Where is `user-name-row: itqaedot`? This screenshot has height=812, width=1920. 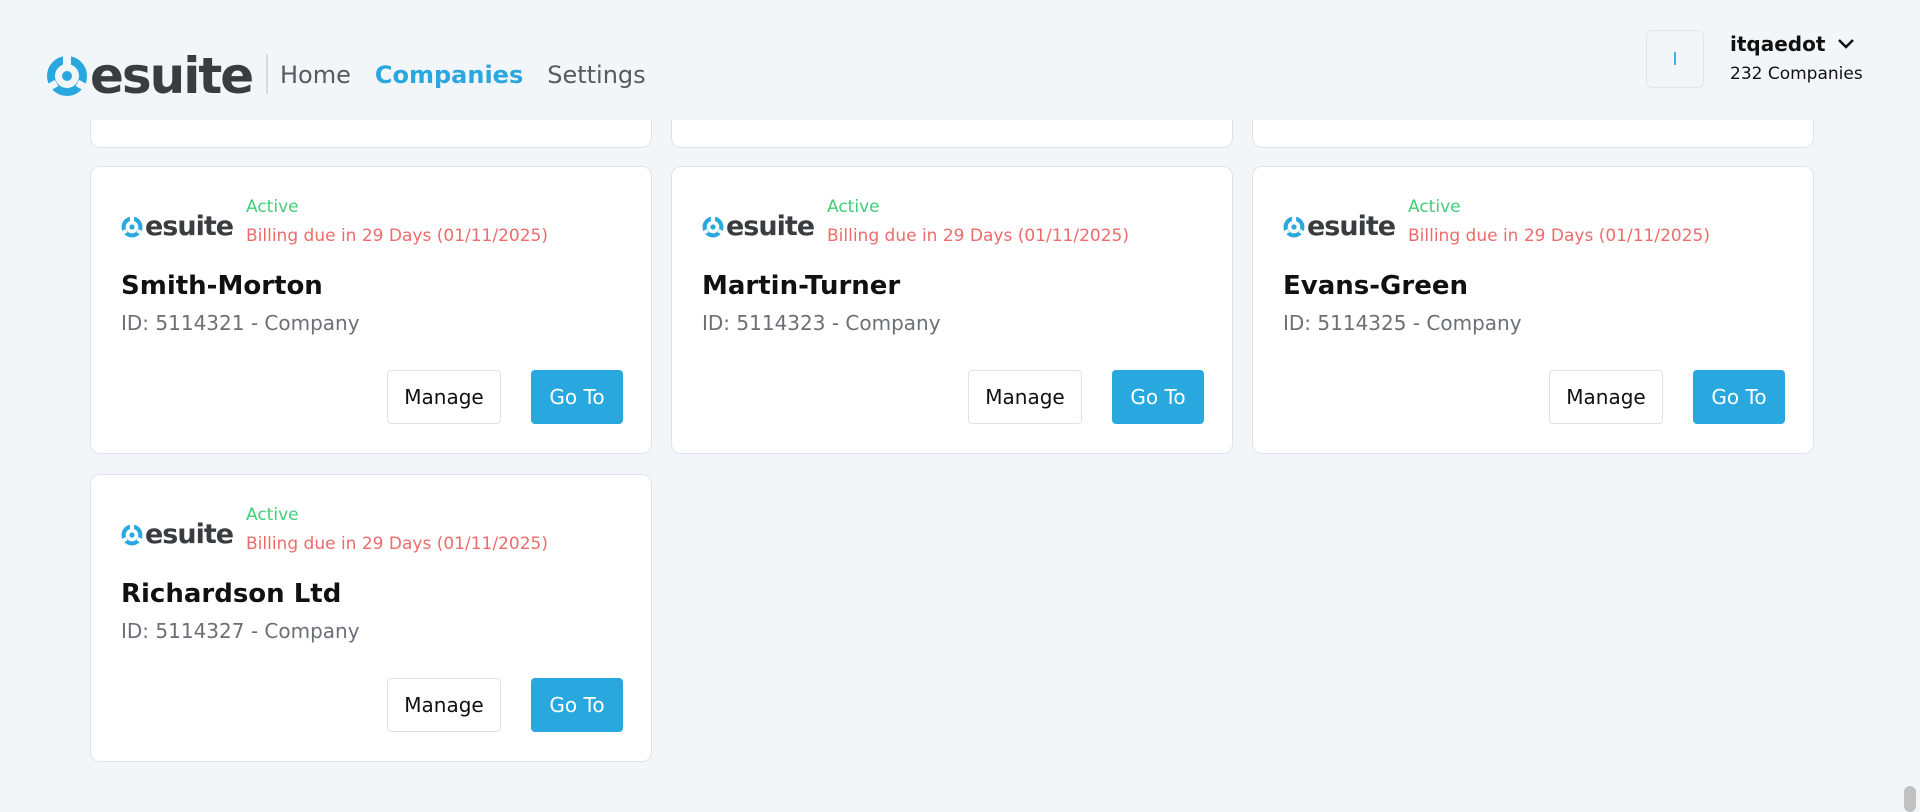
user-name-row: itqaedot is located at coordinates (1796, 44).